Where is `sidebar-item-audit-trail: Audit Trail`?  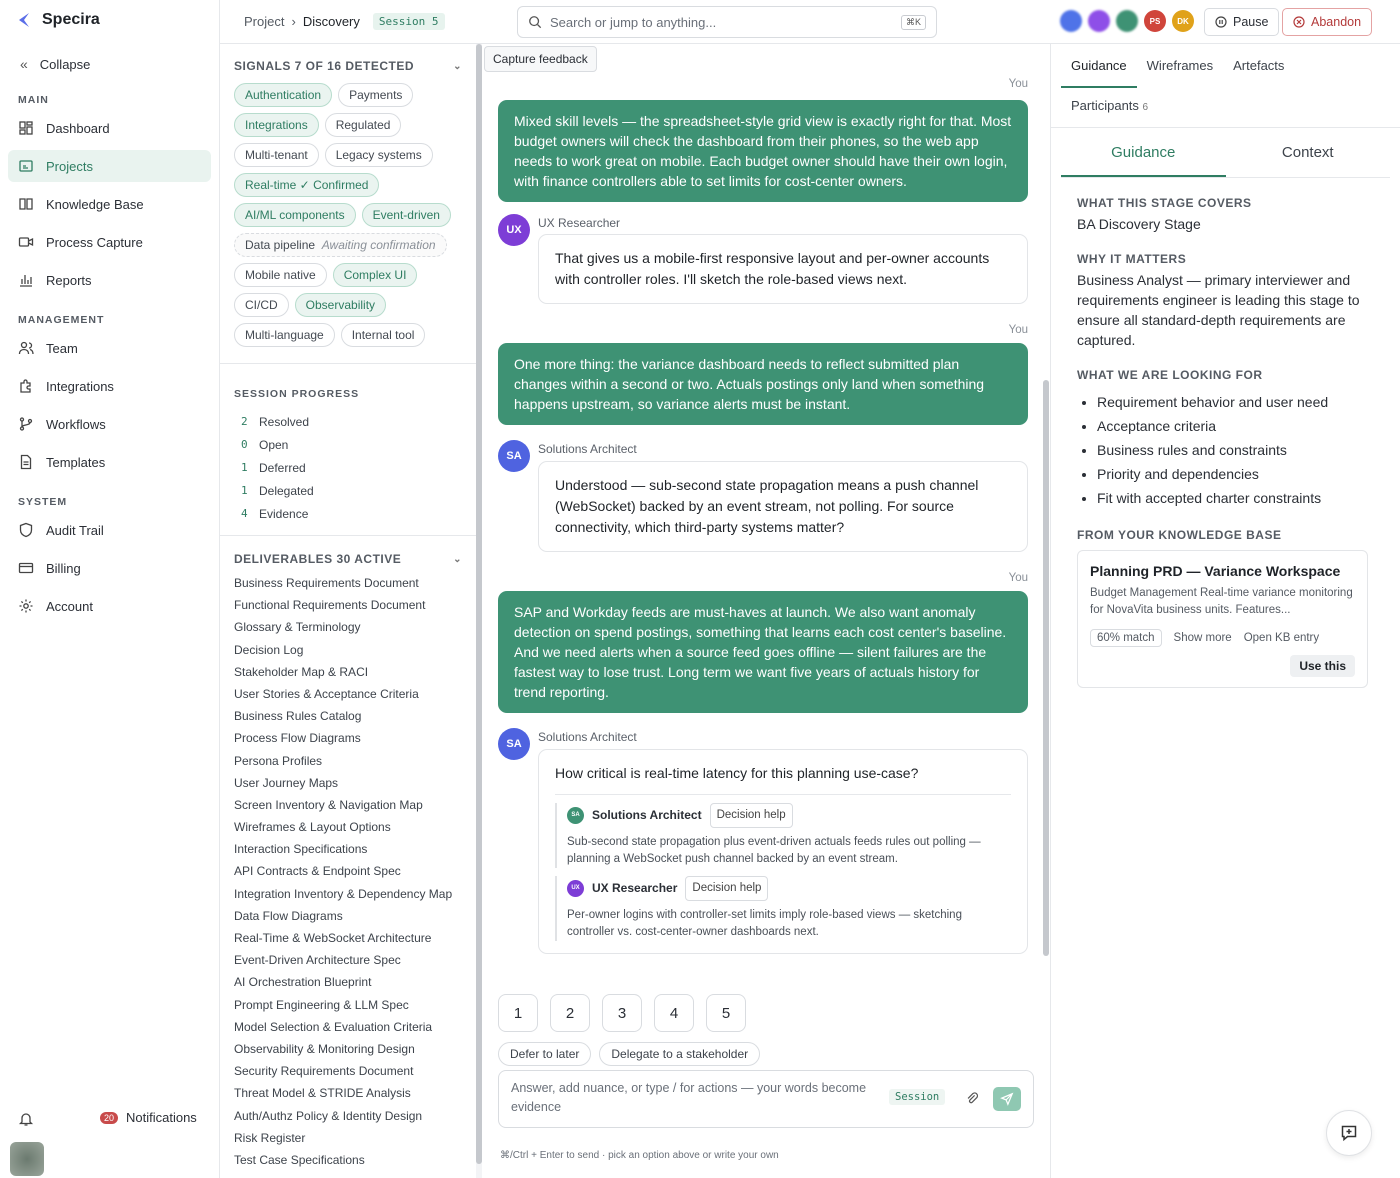 sidebar-item-audit-trail: Audit Trail is located at coordinates (109, 530).